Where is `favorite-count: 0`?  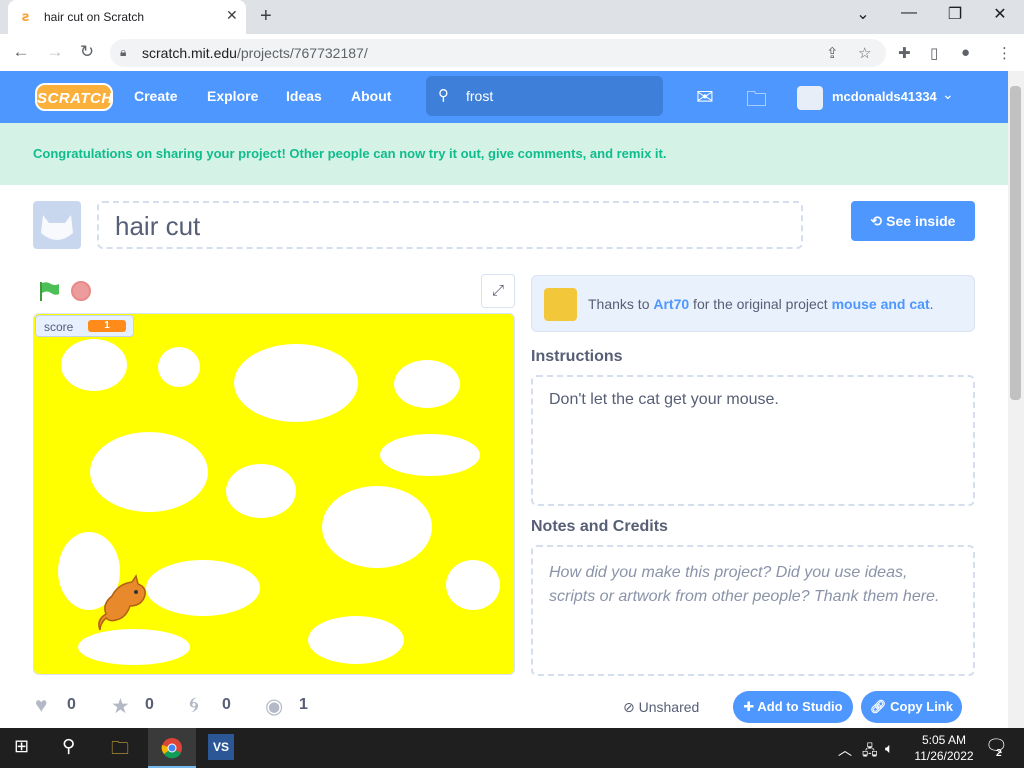
favorite-count: 0 is located at coordinates (149, 704).